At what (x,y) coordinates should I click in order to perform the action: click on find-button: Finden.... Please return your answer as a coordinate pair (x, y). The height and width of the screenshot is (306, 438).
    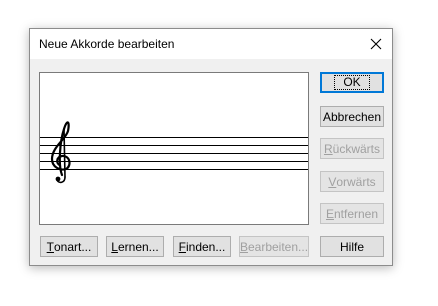
    Looking at the image, I should click on (202, 246).